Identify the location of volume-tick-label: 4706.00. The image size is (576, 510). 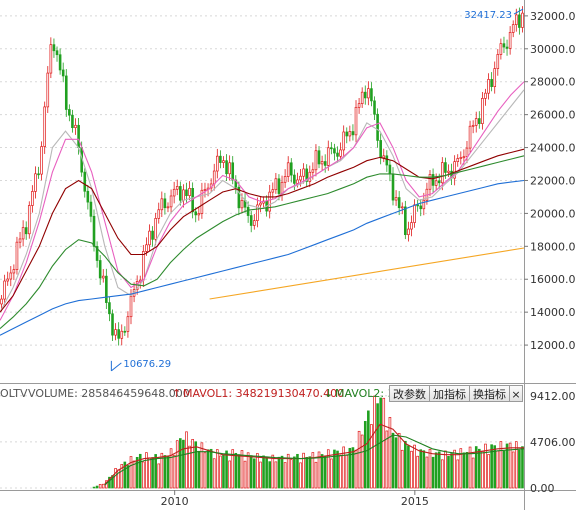
(553, 442).